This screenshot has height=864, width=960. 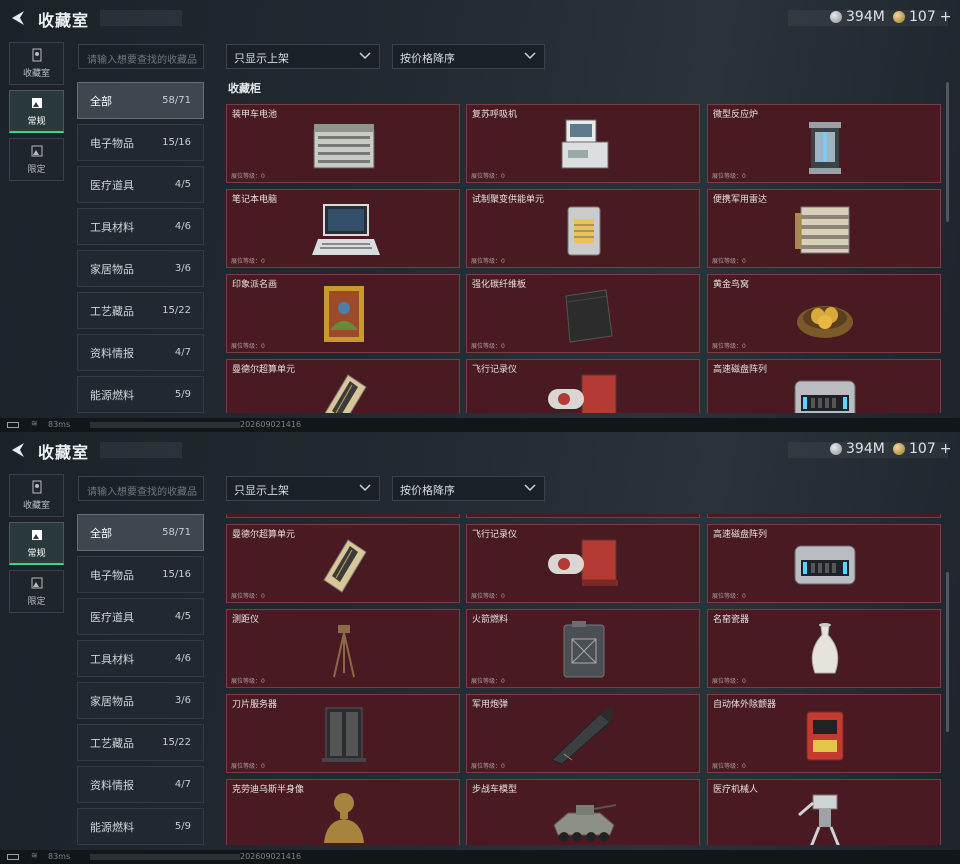 I want to click on collection-card: 步战车模型展位等级：0, so click(x=583, y=812).